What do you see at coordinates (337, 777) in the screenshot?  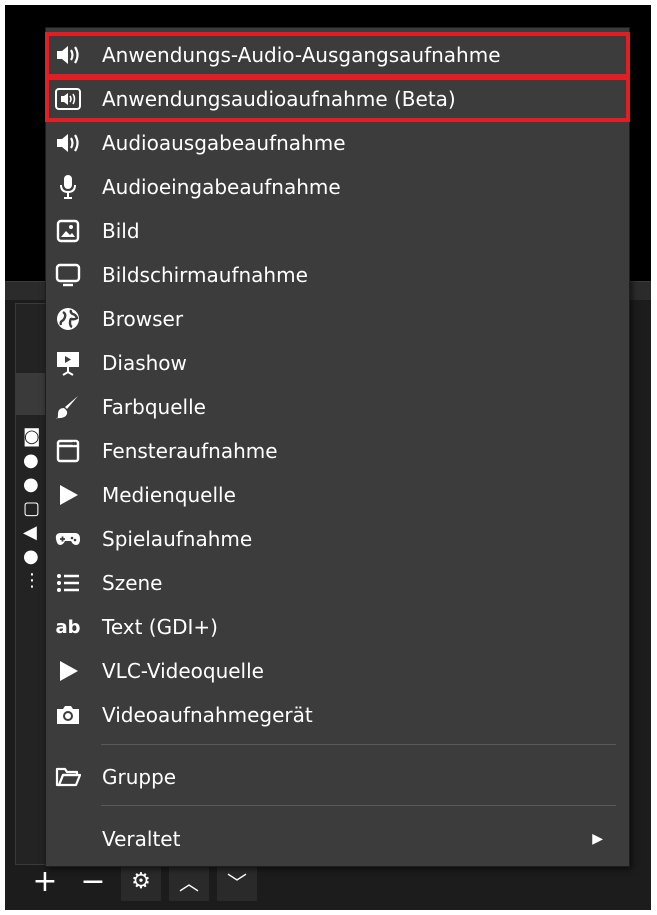 I see `menu-item-group: Gruppe` at bounding box center [337, 777].